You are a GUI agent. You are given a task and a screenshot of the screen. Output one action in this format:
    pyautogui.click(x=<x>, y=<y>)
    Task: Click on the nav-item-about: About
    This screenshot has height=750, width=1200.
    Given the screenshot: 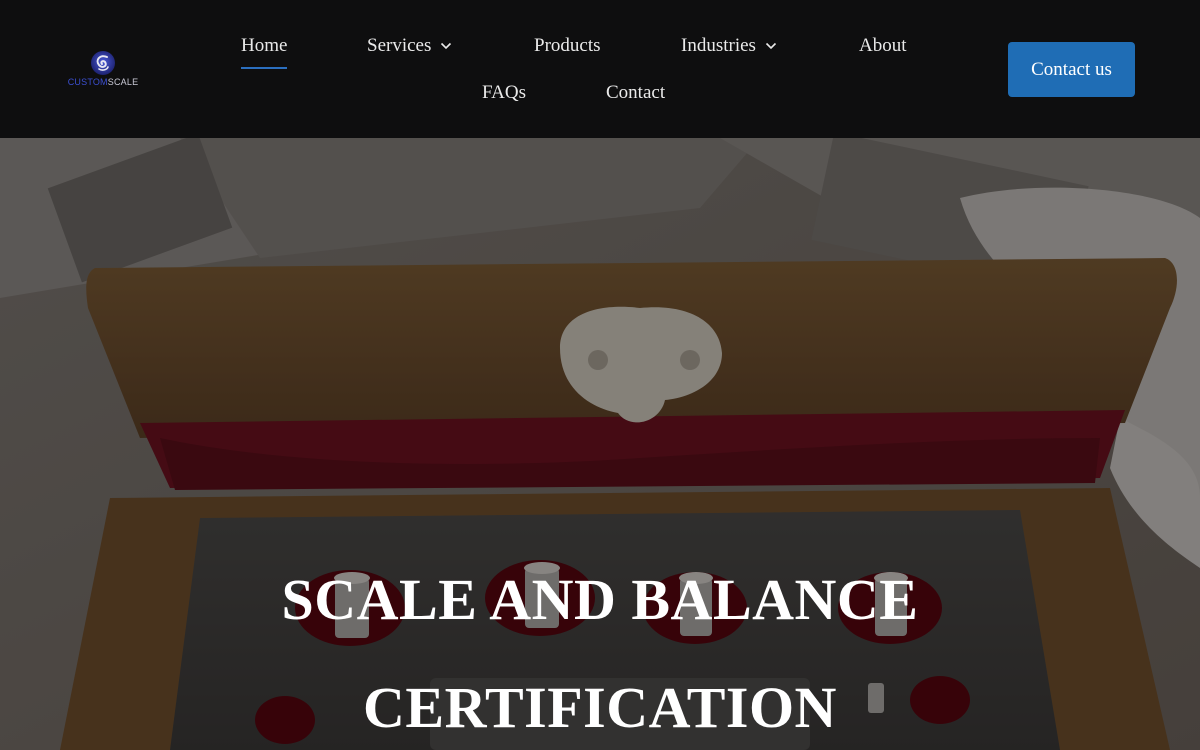 What is the action you would take?
    pyautogui.click(x=883, y=46)
    